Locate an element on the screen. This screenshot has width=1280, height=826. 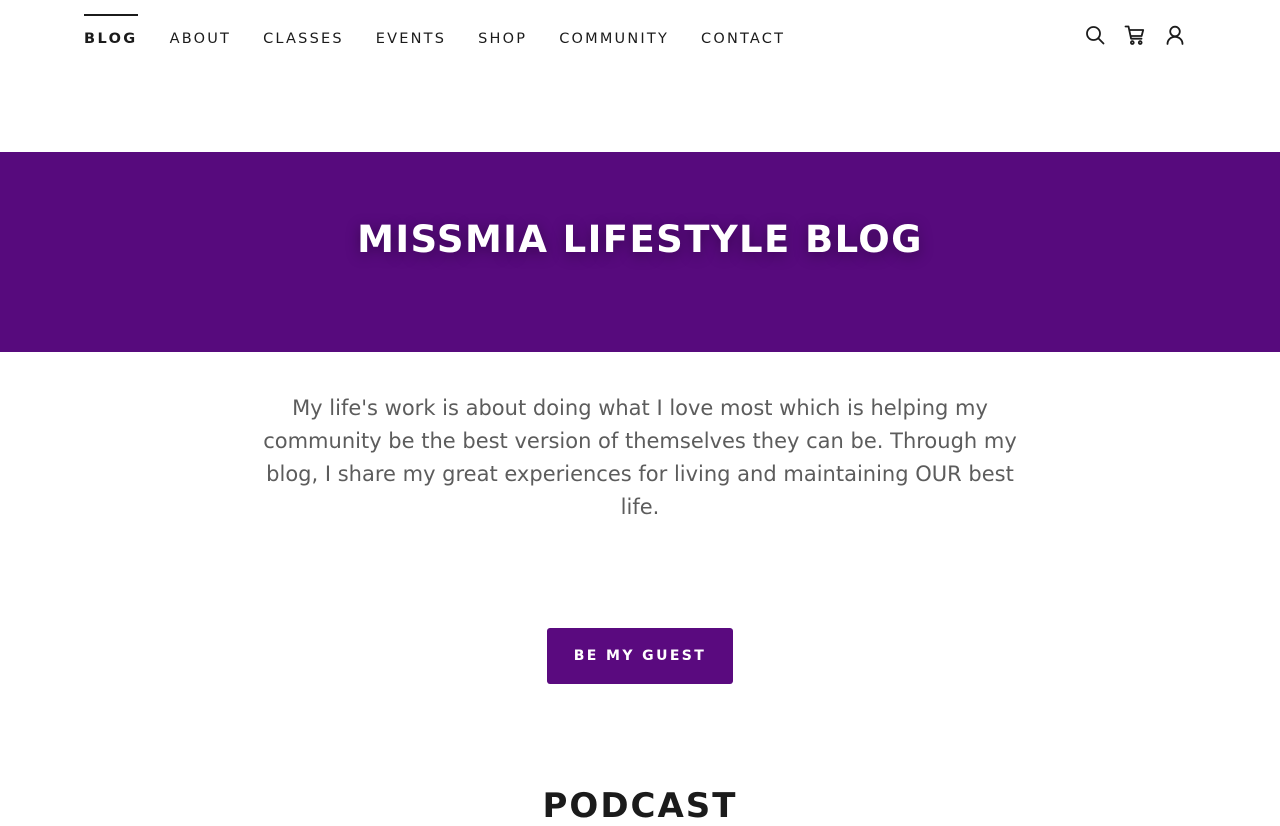
nav-item-about: ABOUT is located at coordinates (201, 34).